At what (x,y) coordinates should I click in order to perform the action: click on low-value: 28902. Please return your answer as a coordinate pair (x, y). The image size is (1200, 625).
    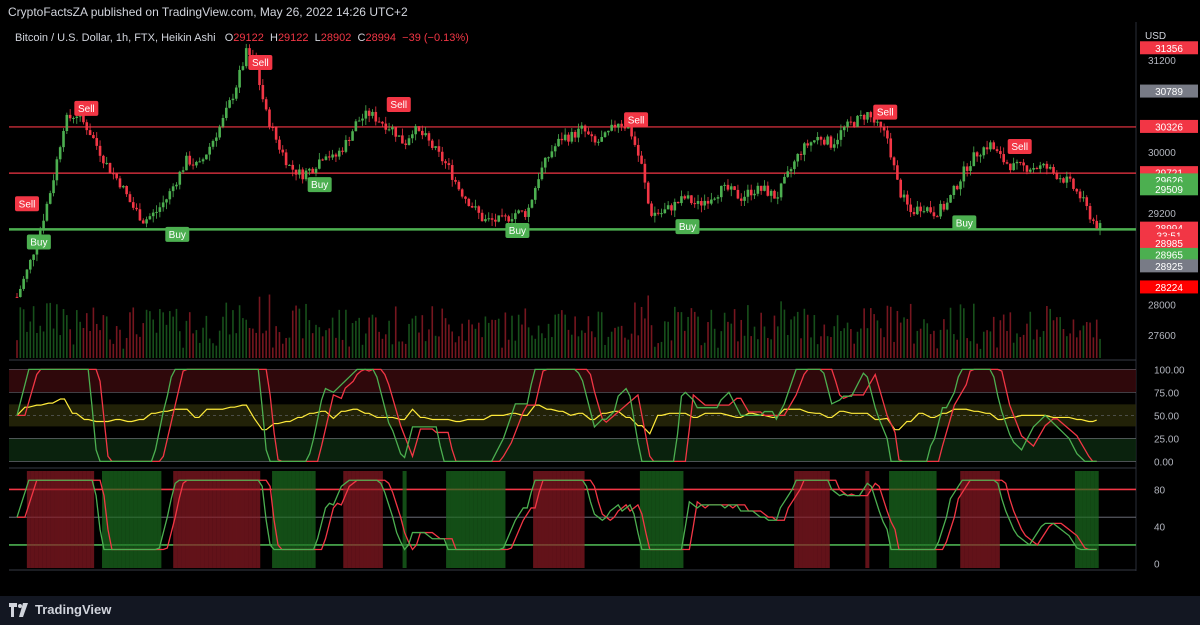
    Looking at the image, I should click on (336, 38).